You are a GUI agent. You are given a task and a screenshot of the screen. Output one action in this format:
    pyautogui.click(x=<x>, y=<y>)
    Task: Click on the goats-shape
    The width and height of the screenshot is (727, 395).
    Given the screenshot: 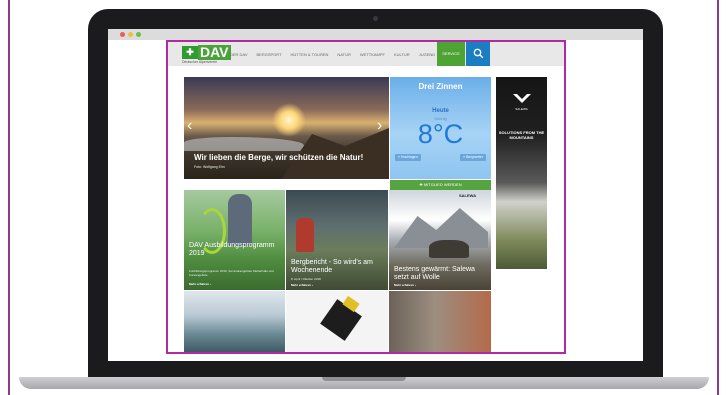 What is the action you would take?
    pyautogui.click(x=449, y=249)
    